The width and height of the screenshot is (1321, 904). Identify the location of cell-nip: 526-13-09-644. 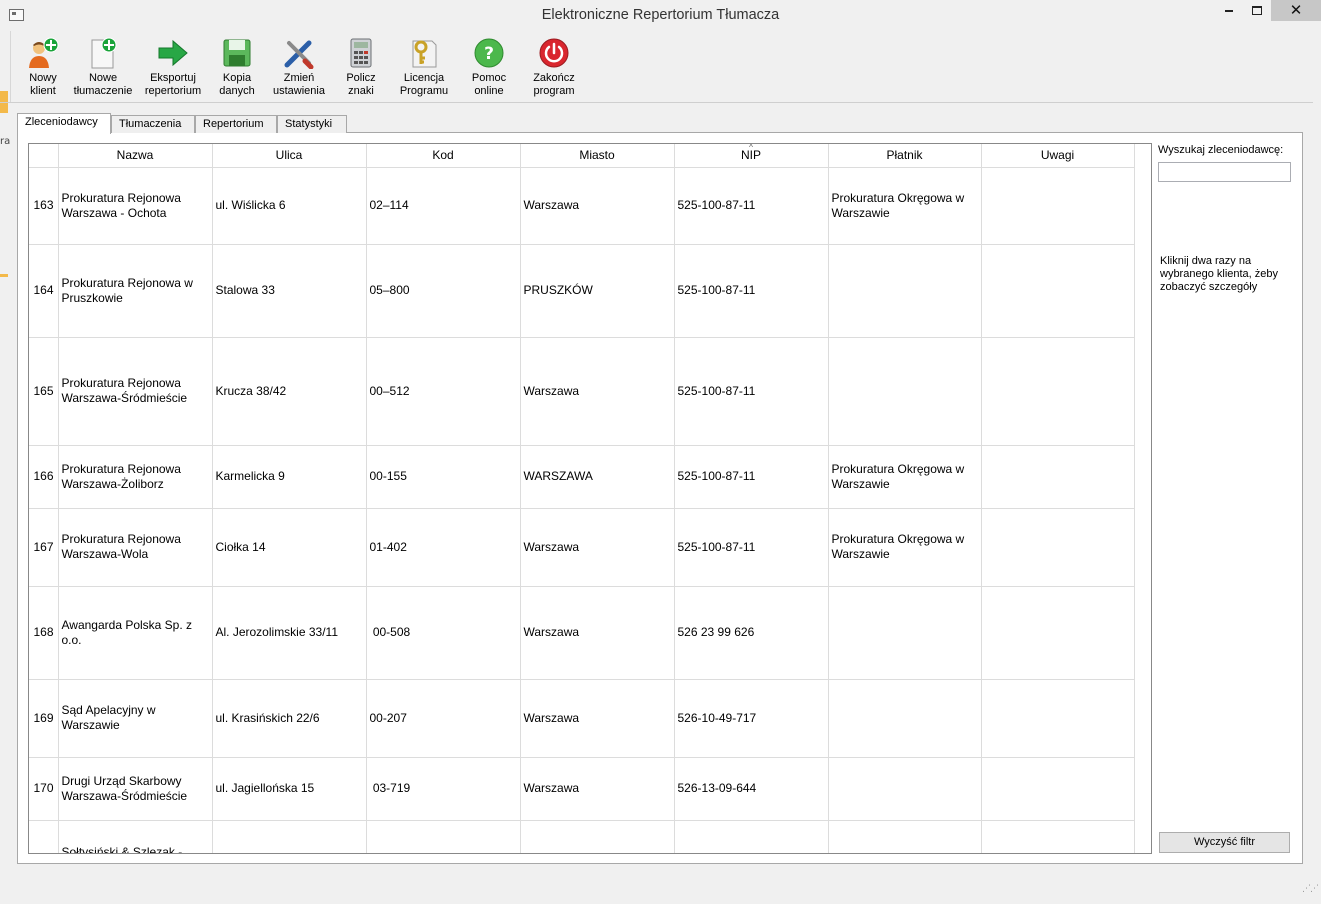
(751, 789).